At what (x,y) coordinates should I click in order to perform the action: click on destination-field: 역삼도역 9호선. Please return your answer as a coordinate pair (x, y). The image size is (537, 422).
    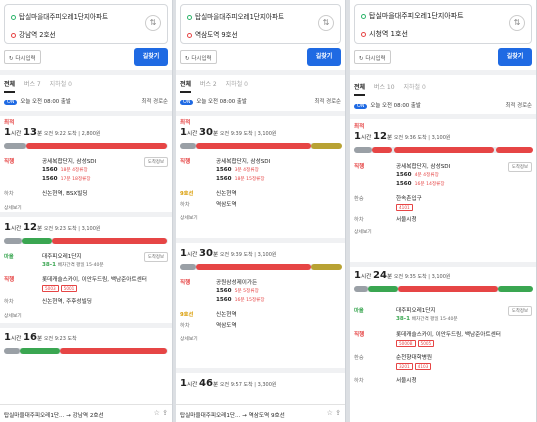
    Looking at the image, I should click on (212, 34).